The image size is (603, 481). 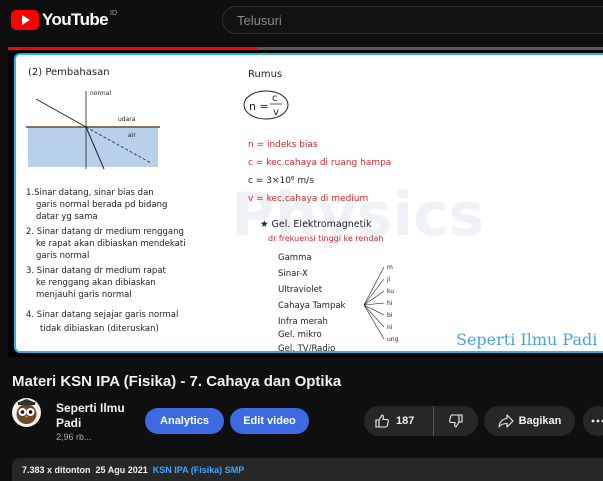 I want to click on note-line: garis normal berada pd bidang, so click(x=101, y=205).